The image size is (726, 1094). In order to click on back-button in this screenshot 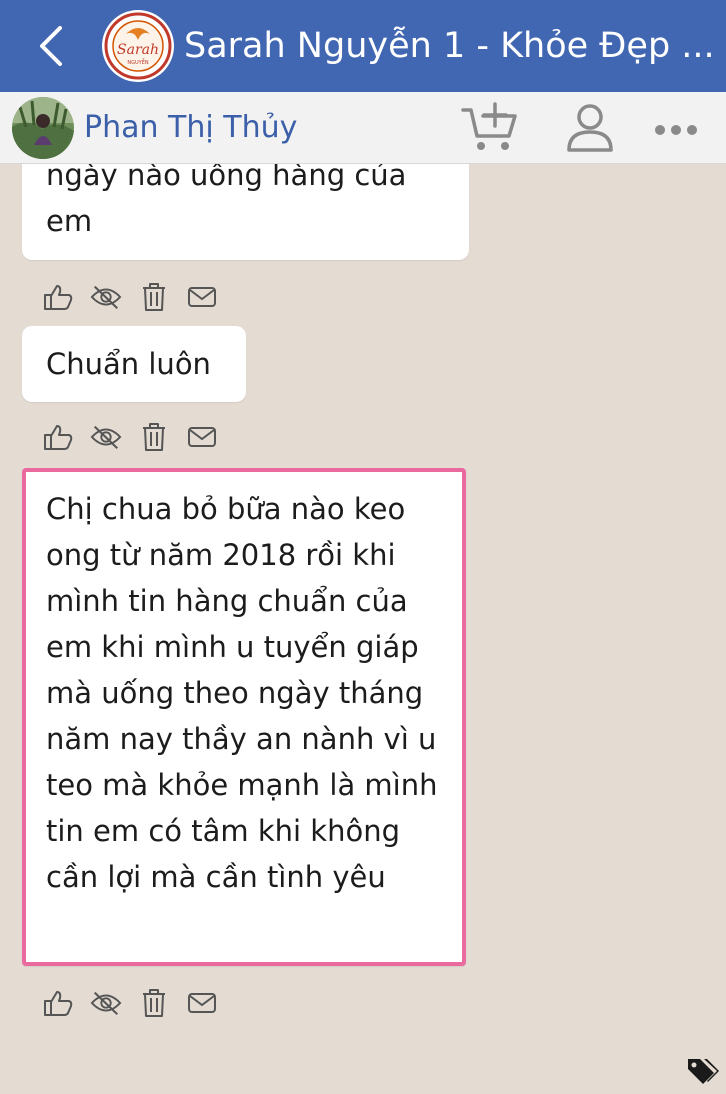, I will do `click(51, 46)`.